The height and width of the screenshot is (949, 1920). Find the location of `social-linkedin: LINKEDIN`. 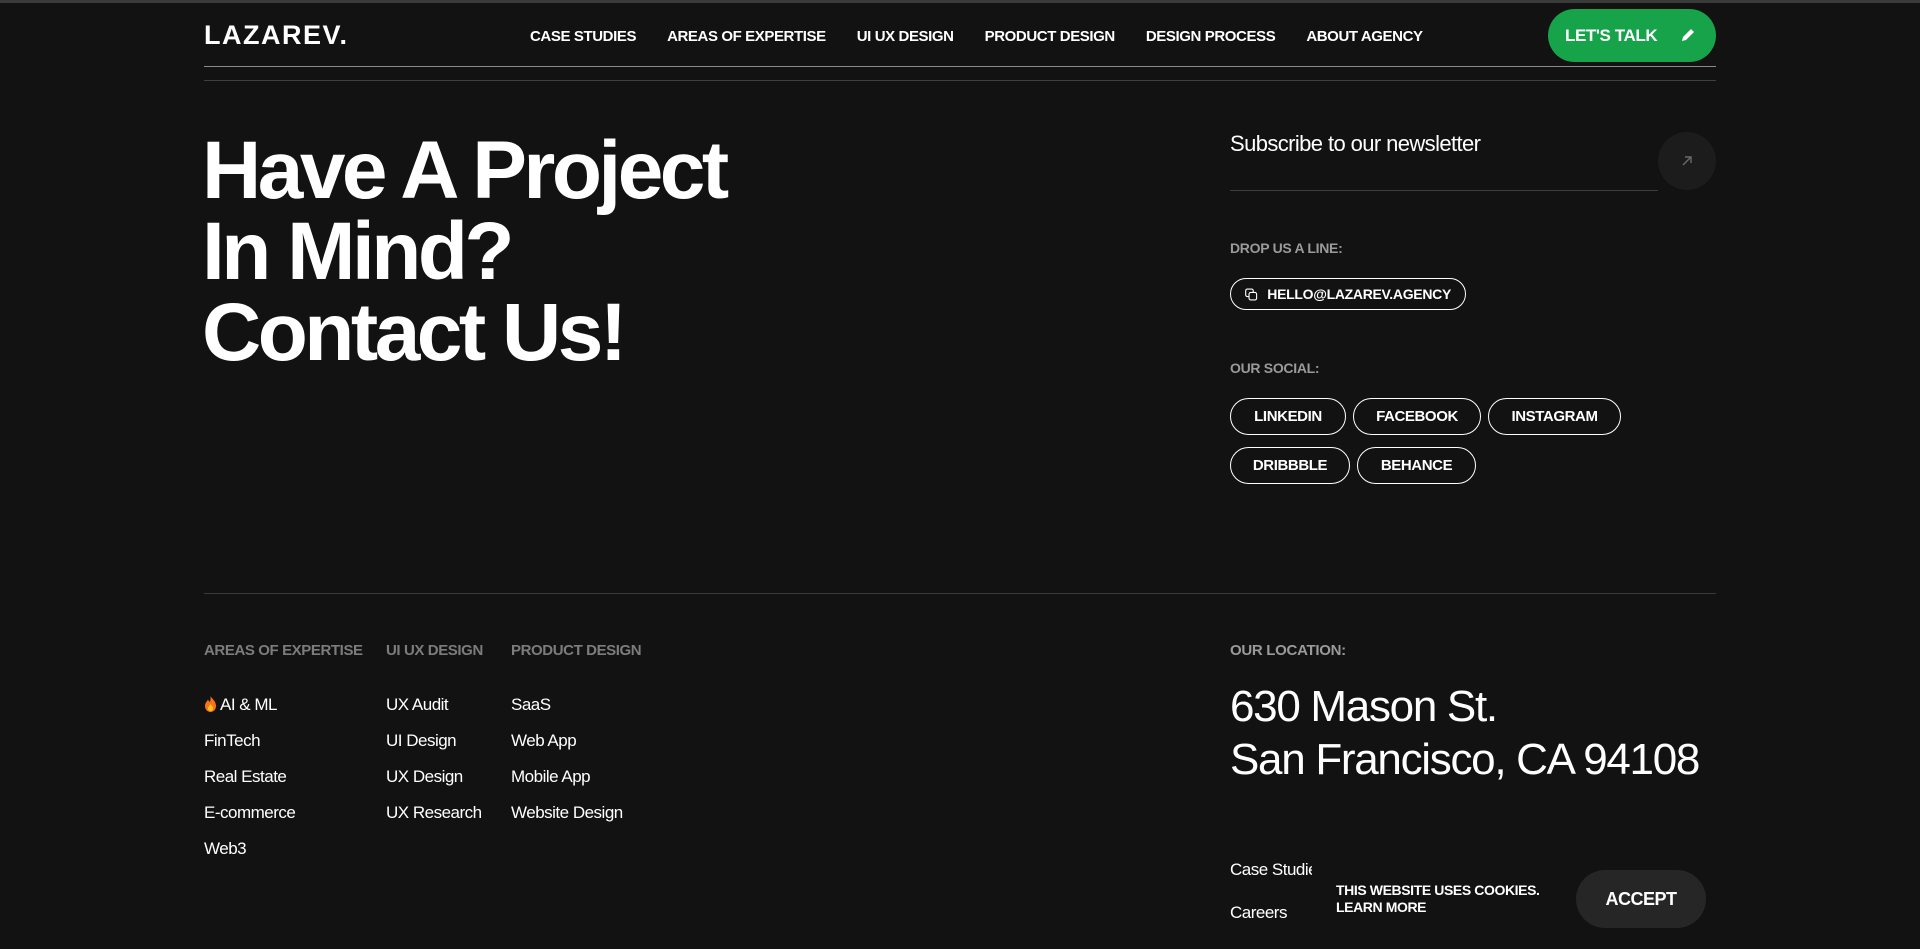

social-linkedin: LINKEDIN is located at coordinates (1288, 416).